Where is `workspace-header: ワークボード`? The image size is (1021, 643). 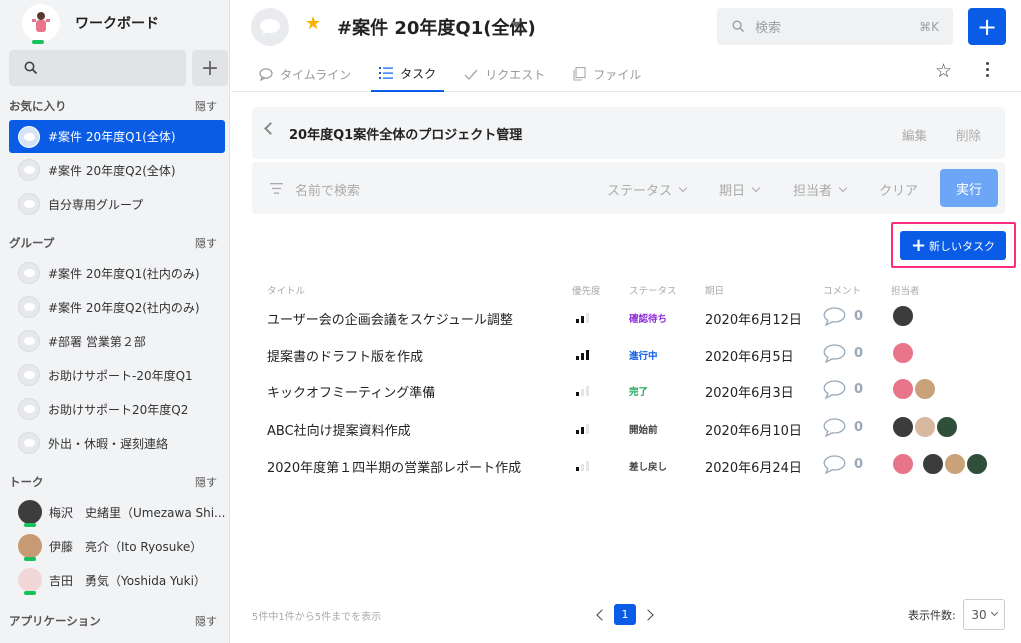 workspace-header: ワークボード is located at coordinates (114, 23).